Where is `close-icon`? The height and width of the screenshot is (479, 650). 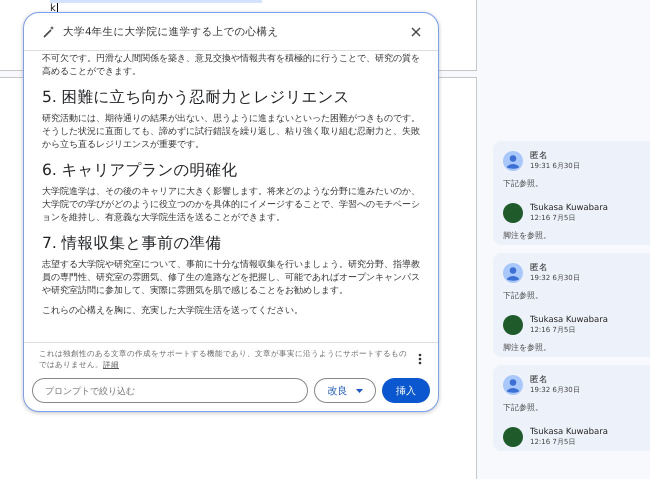
close-icon is located at coordinates (416, 31).